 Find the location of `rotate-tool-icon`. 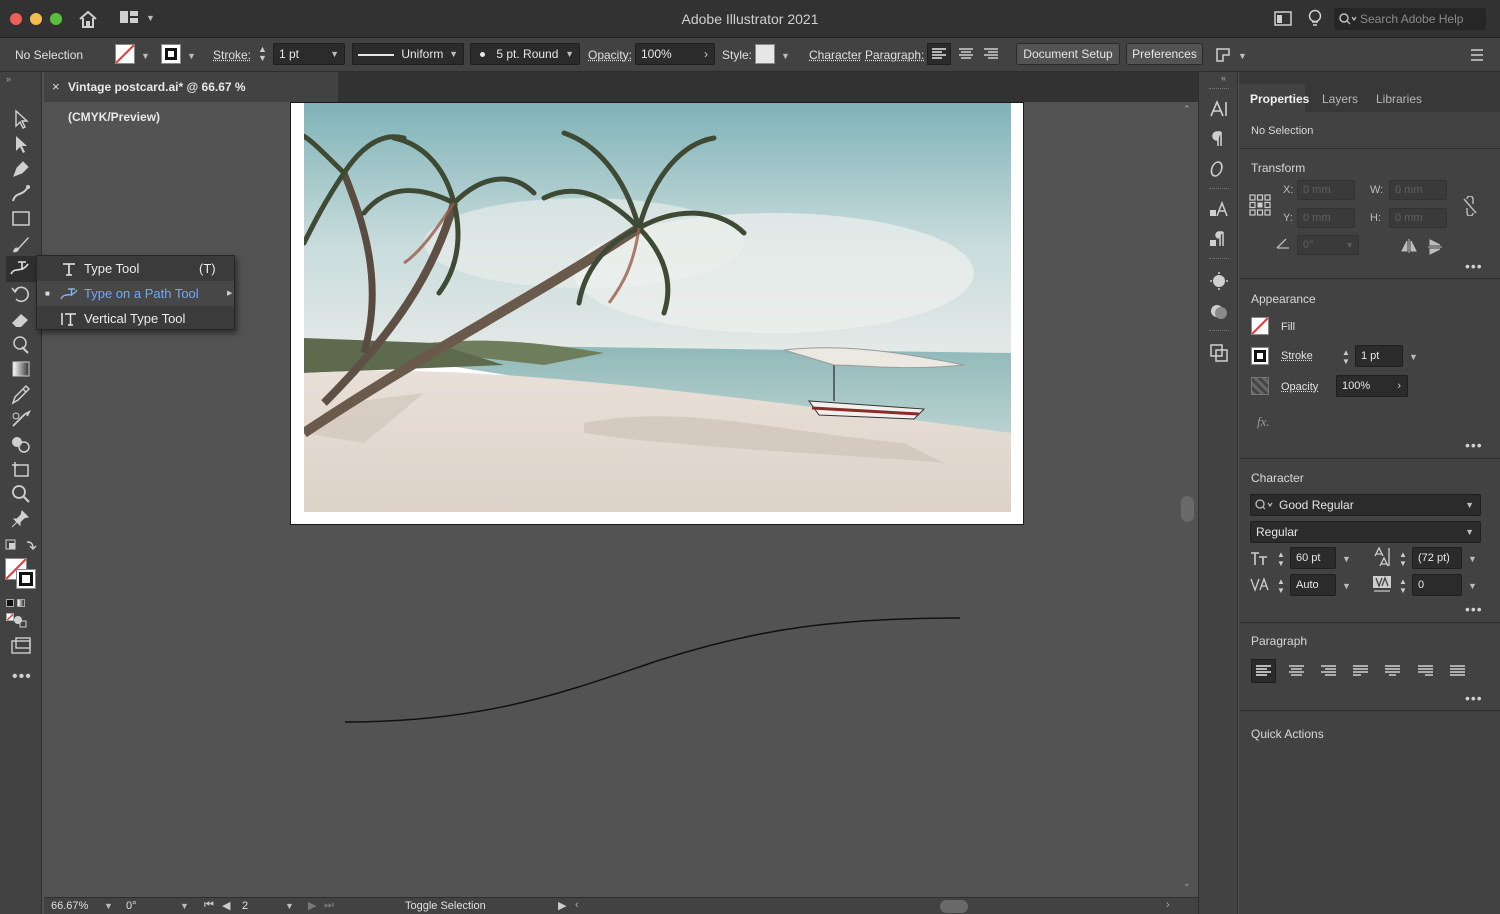

rotate-tool-icon is located at coordinates (21, 294).